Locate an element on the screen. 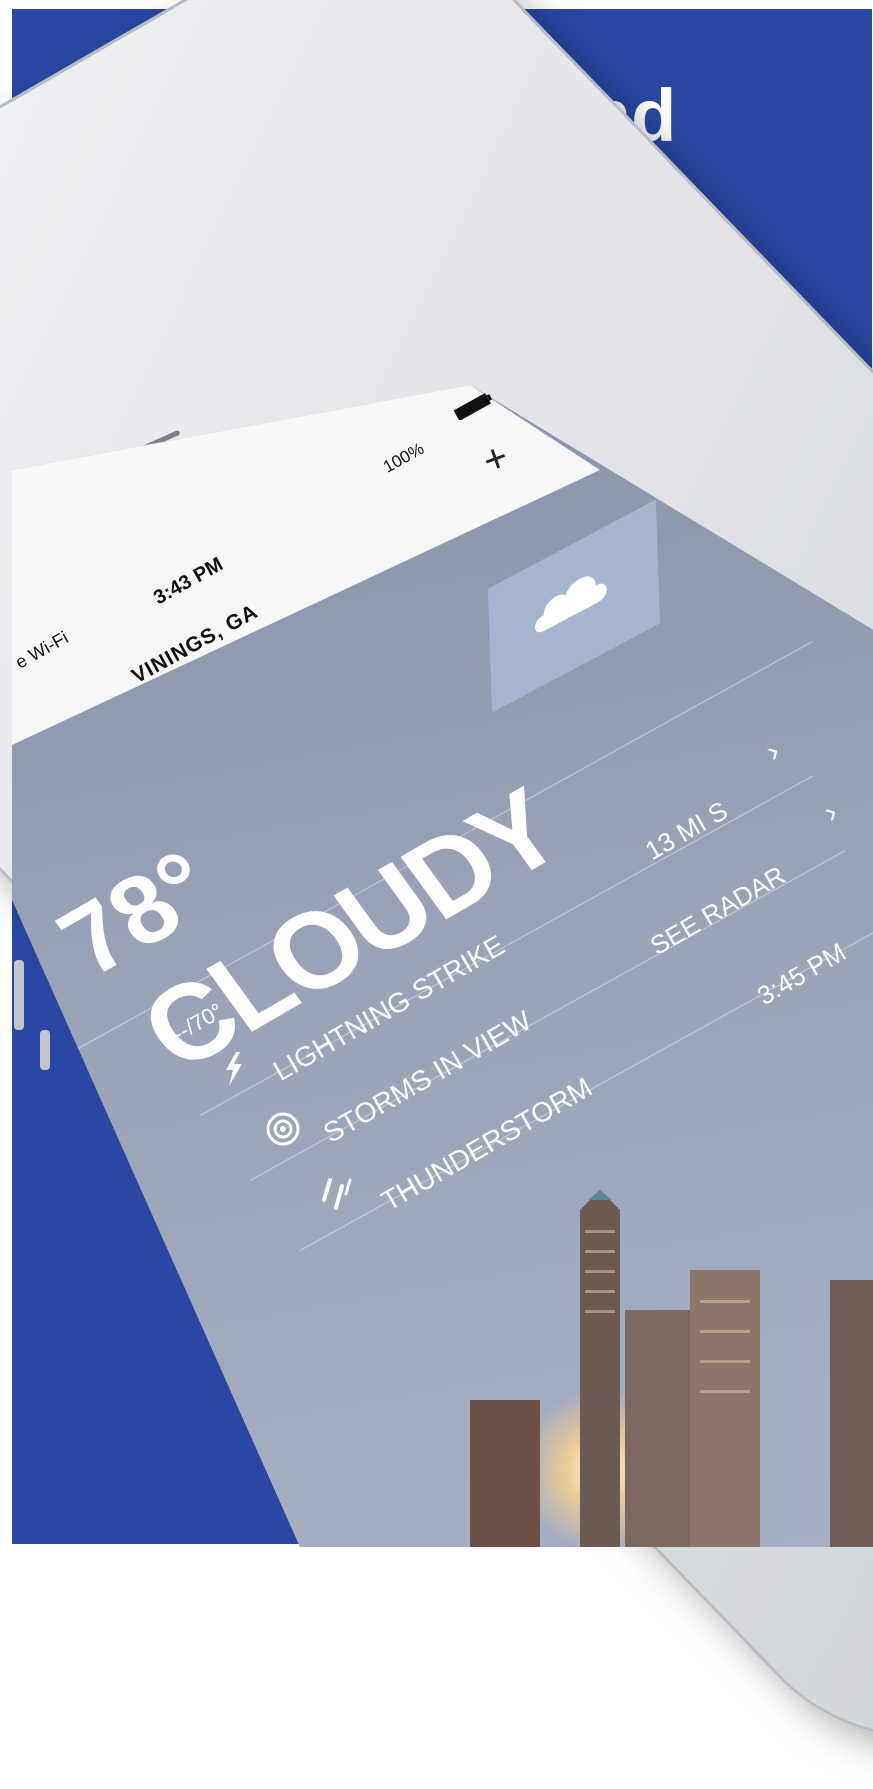 This screenshot has width=873, height=1789. condition-icon-tile is located at coordinates (574, 606).